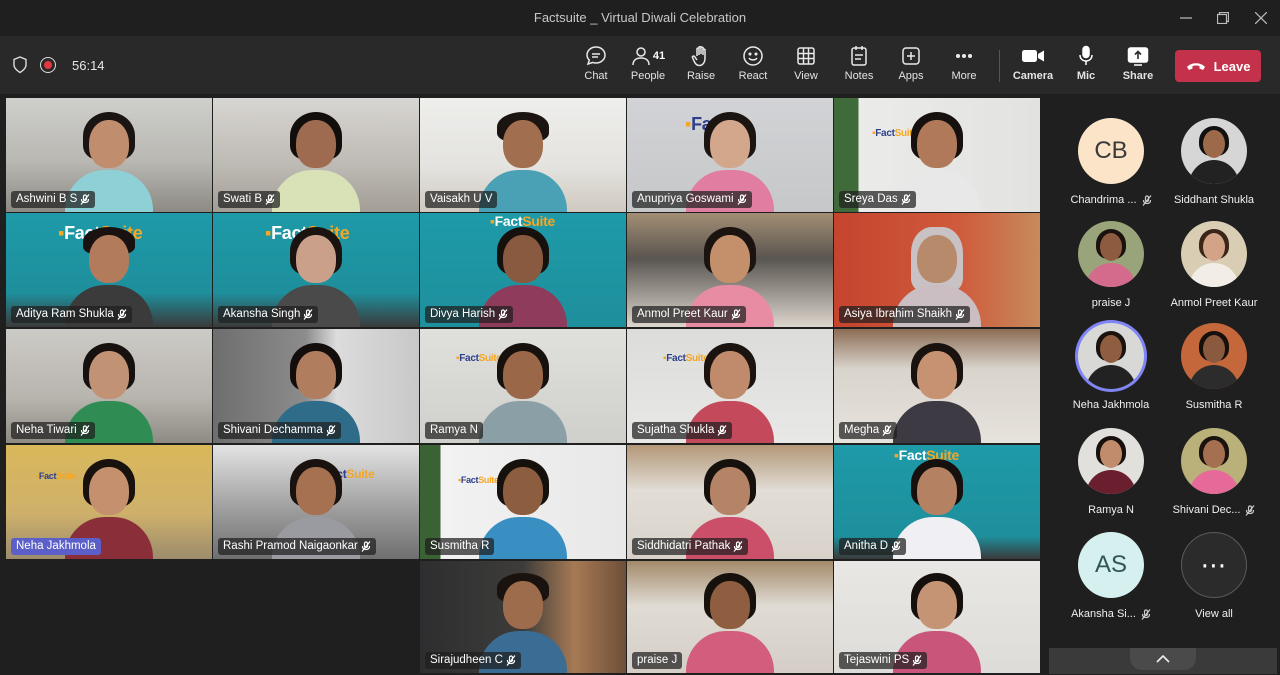 Image resolution: width=1280 pixels, height=675 pixels. What do you see at coordinates (1214, 200) in the screenshot?
I see `participant-card-name: Siddhant Shukla` at bounding box center [1214, 200].